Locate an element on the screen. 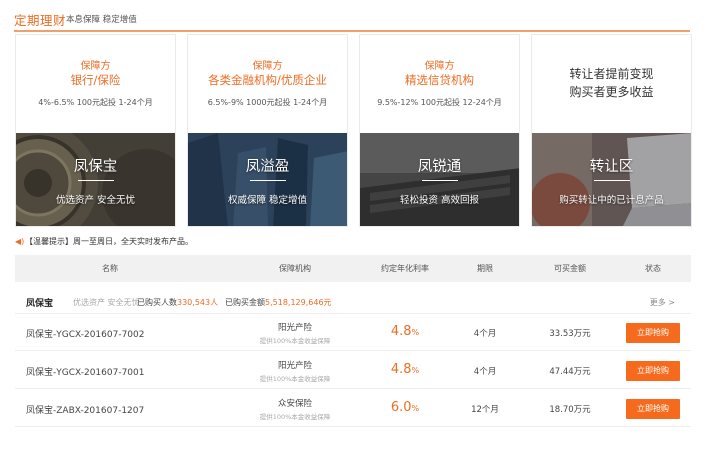 The image size is (707, 471). annual-rate: 6.0% is located at coordinates (405, 407).